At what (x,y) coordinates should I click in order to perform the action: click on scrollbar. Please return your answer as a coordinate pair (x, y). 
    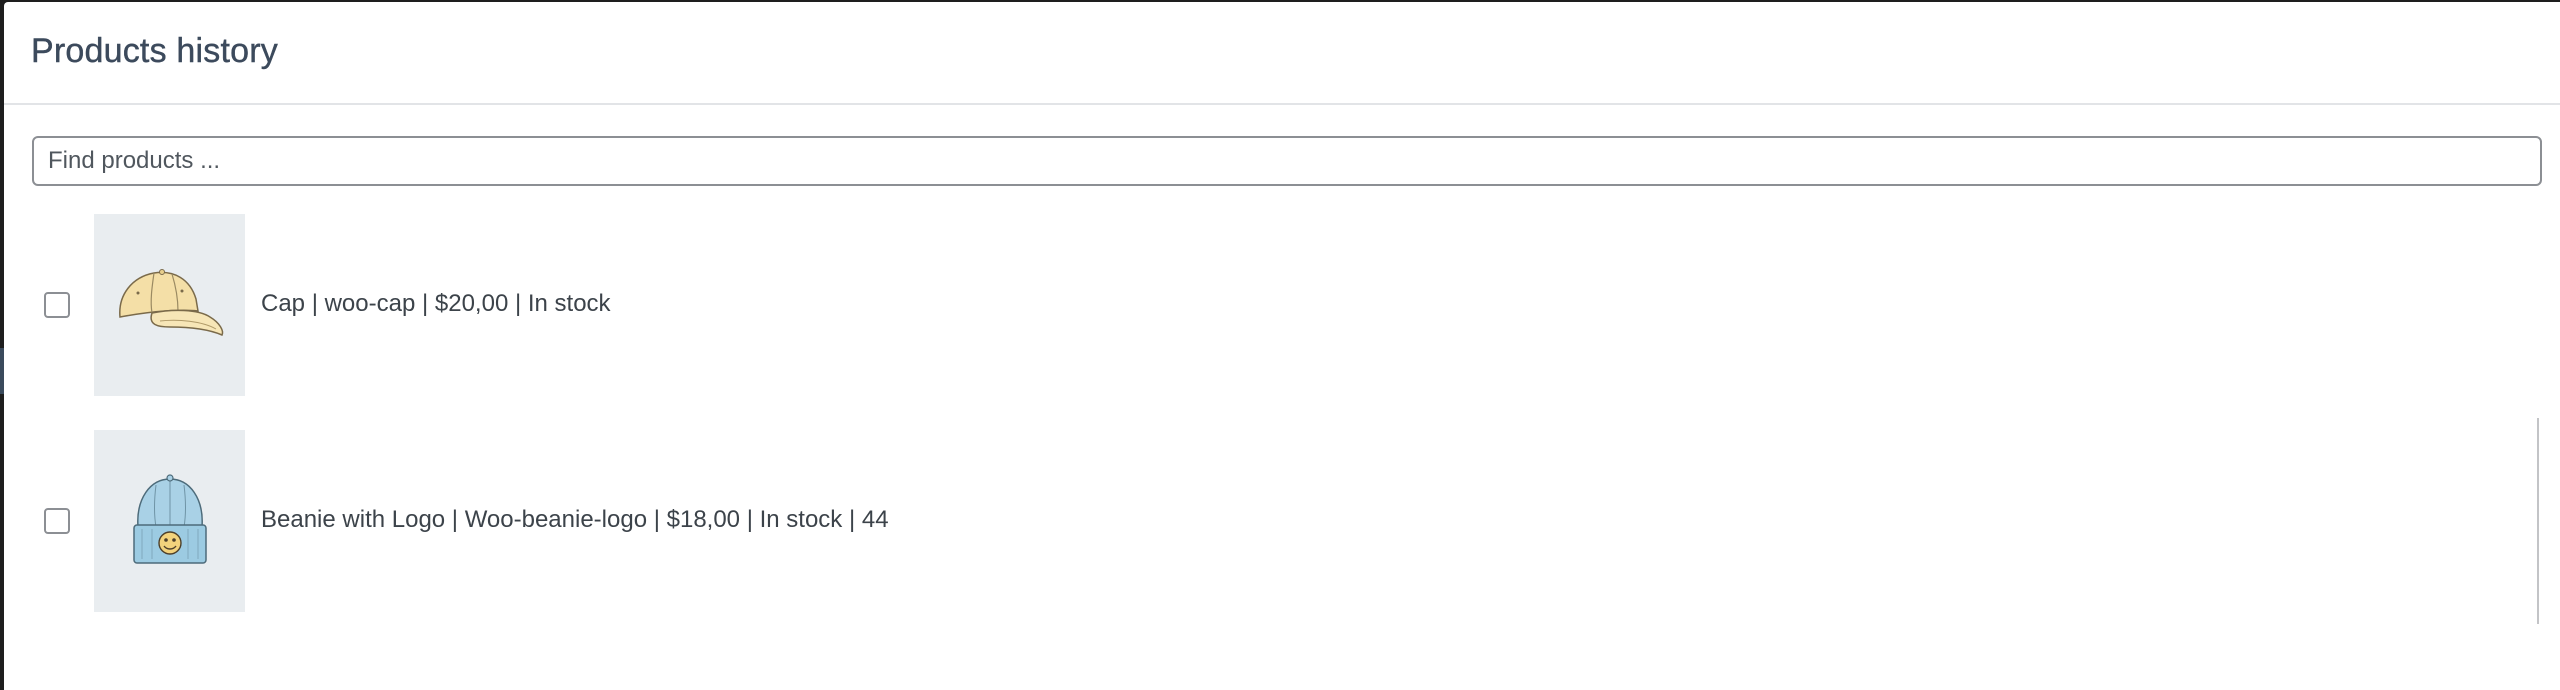
    Looking at the image, I should click on (2538, 521).